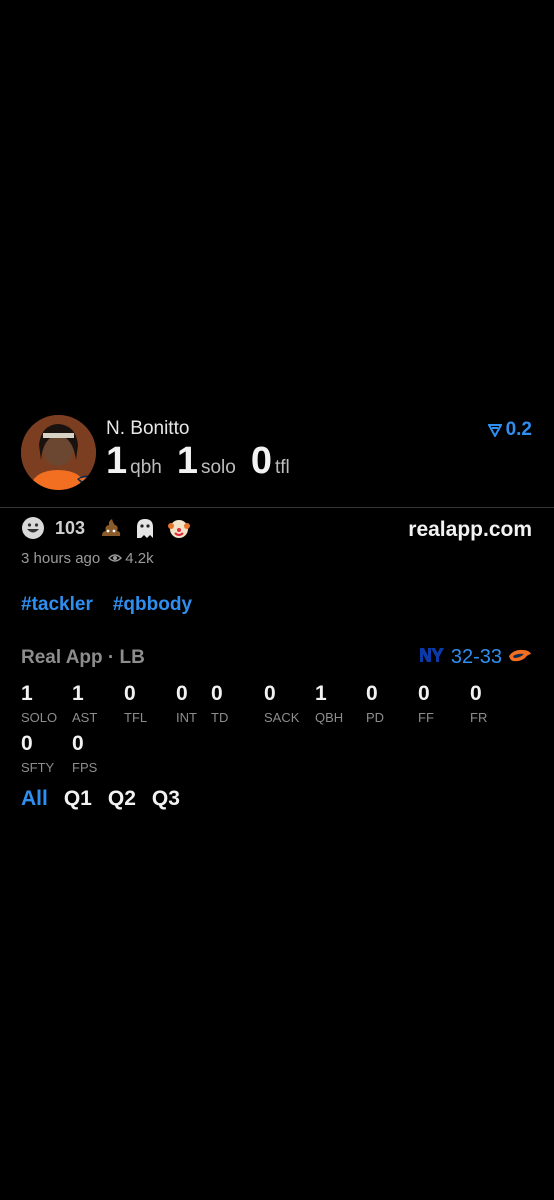 The height and width of the screenshot is (1200, 554). What do you see at coordinates (261, 461) in the screenshot?
I see `headline-stat-value: 0` at bounding box center [261, 461].